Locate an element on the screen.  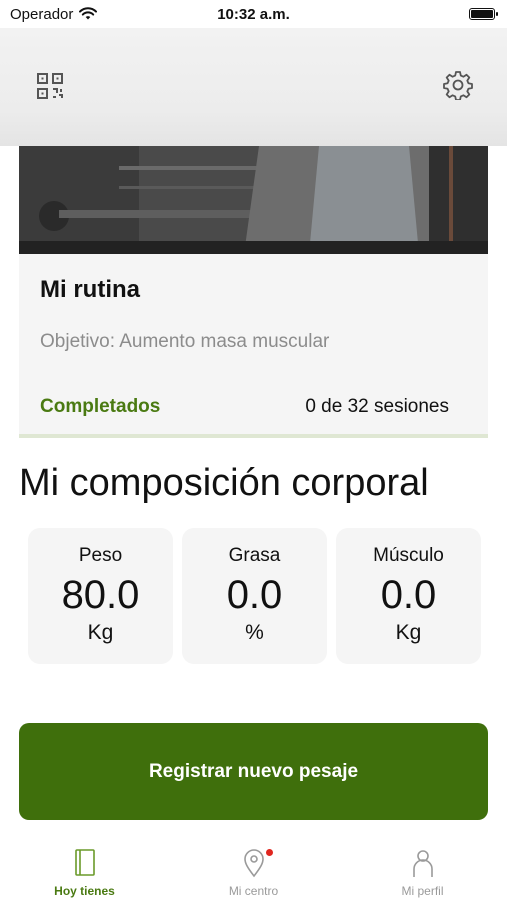
completed-label: Completados is located at coordinates (100, 406).